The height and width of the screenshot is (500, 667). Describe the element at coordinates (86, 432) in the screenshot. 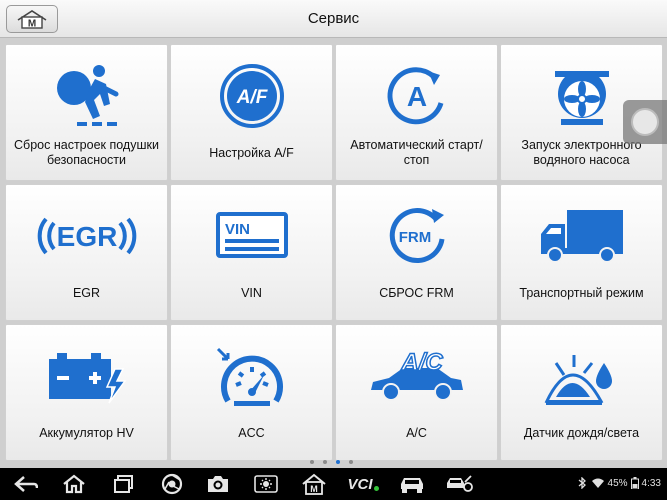

I see `tile-label: Аккумулятор HV` at that location.